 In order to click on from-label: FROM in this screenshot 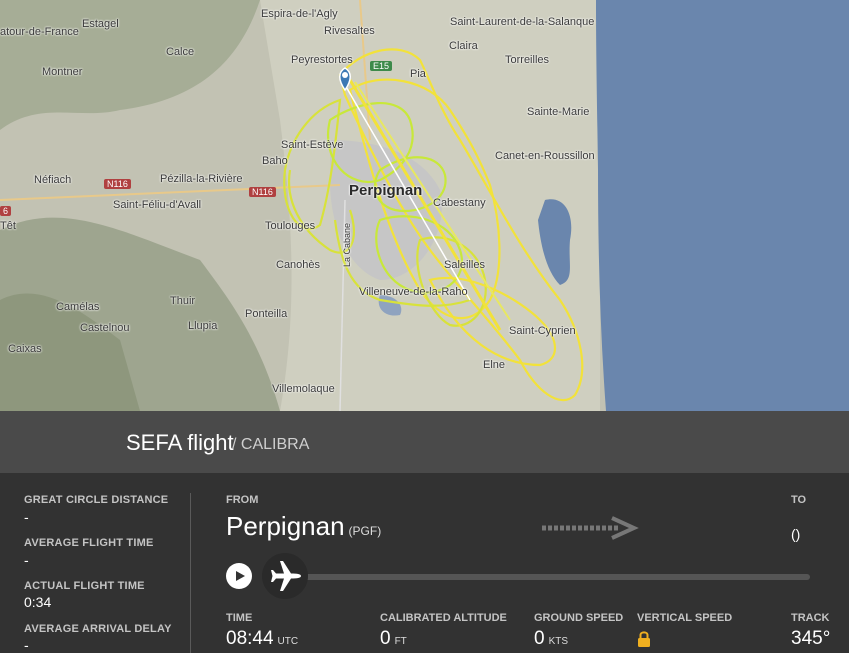, I will do `click(242, 500)`.